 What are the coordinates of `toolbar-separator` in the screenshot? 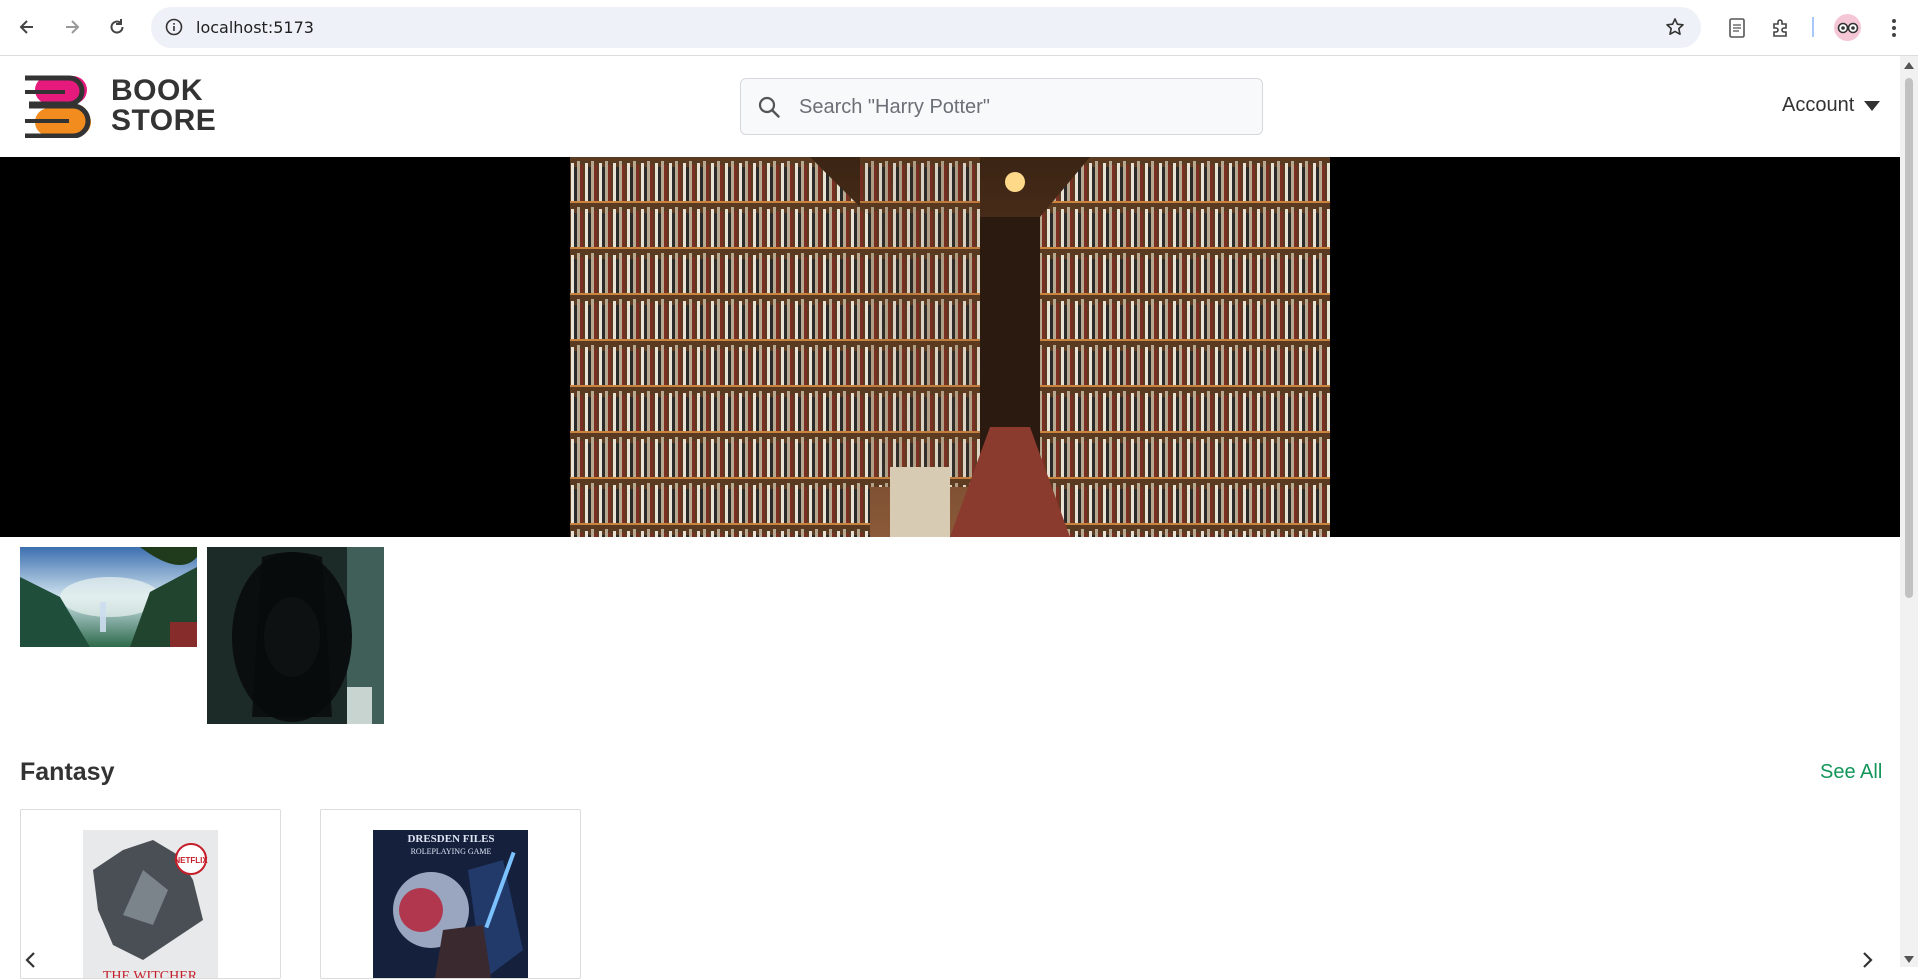 It's located at (1813, 27).